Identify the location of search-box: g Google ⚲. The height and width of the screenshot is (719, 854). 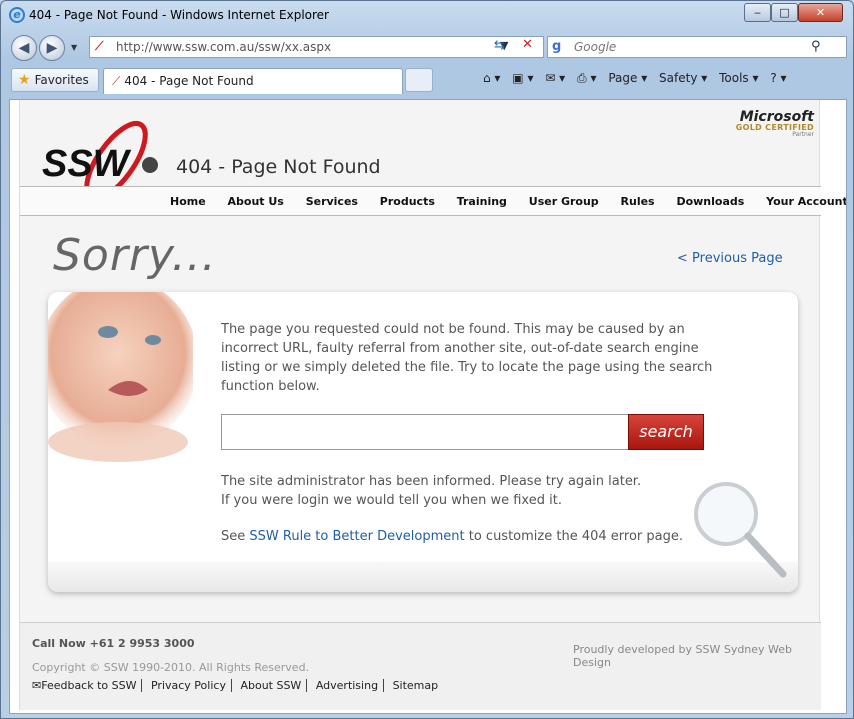
(697, 47).